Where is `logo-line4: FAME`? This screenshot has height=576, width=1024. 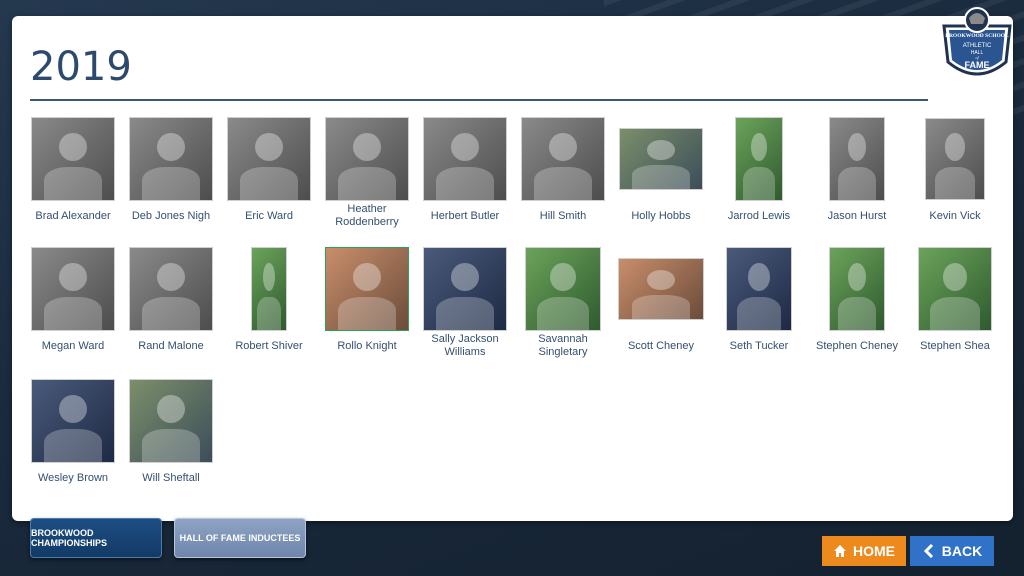 logo-line4: FAME is located at coordinates (976, 65).